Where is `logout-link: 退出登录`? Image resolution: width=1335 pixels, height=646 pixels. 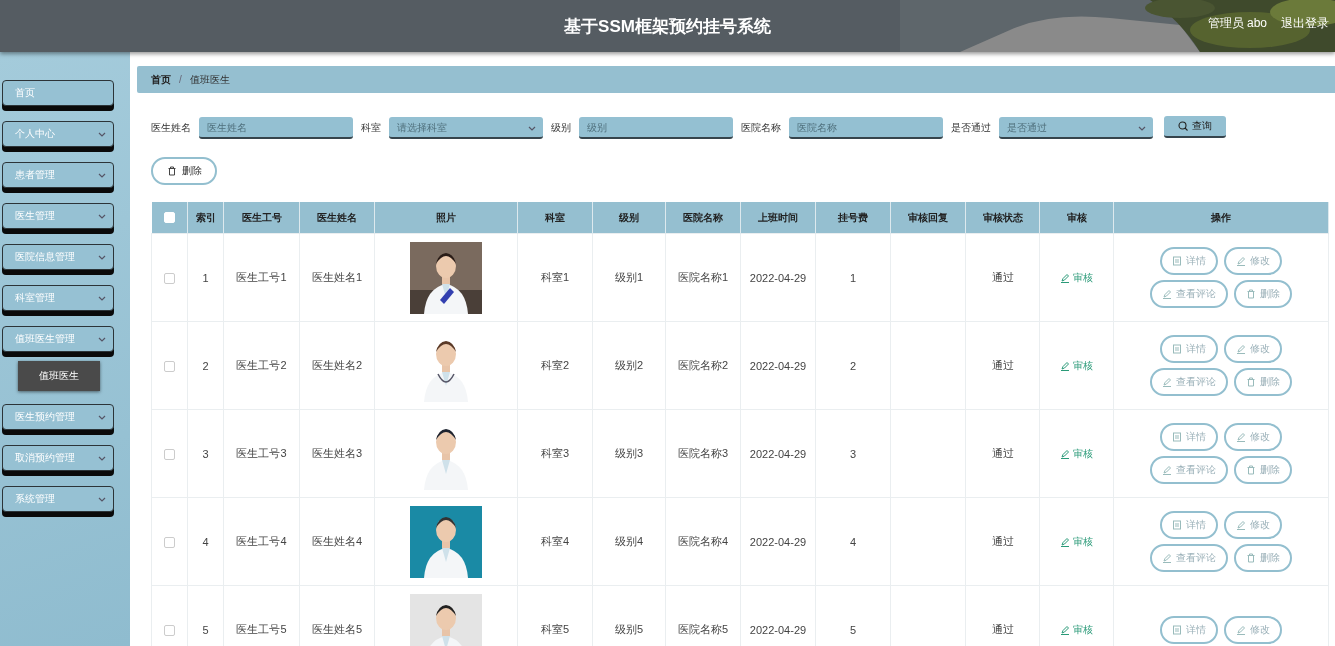 logout-link: 退出登录 is located at coordinates (1305, 23).